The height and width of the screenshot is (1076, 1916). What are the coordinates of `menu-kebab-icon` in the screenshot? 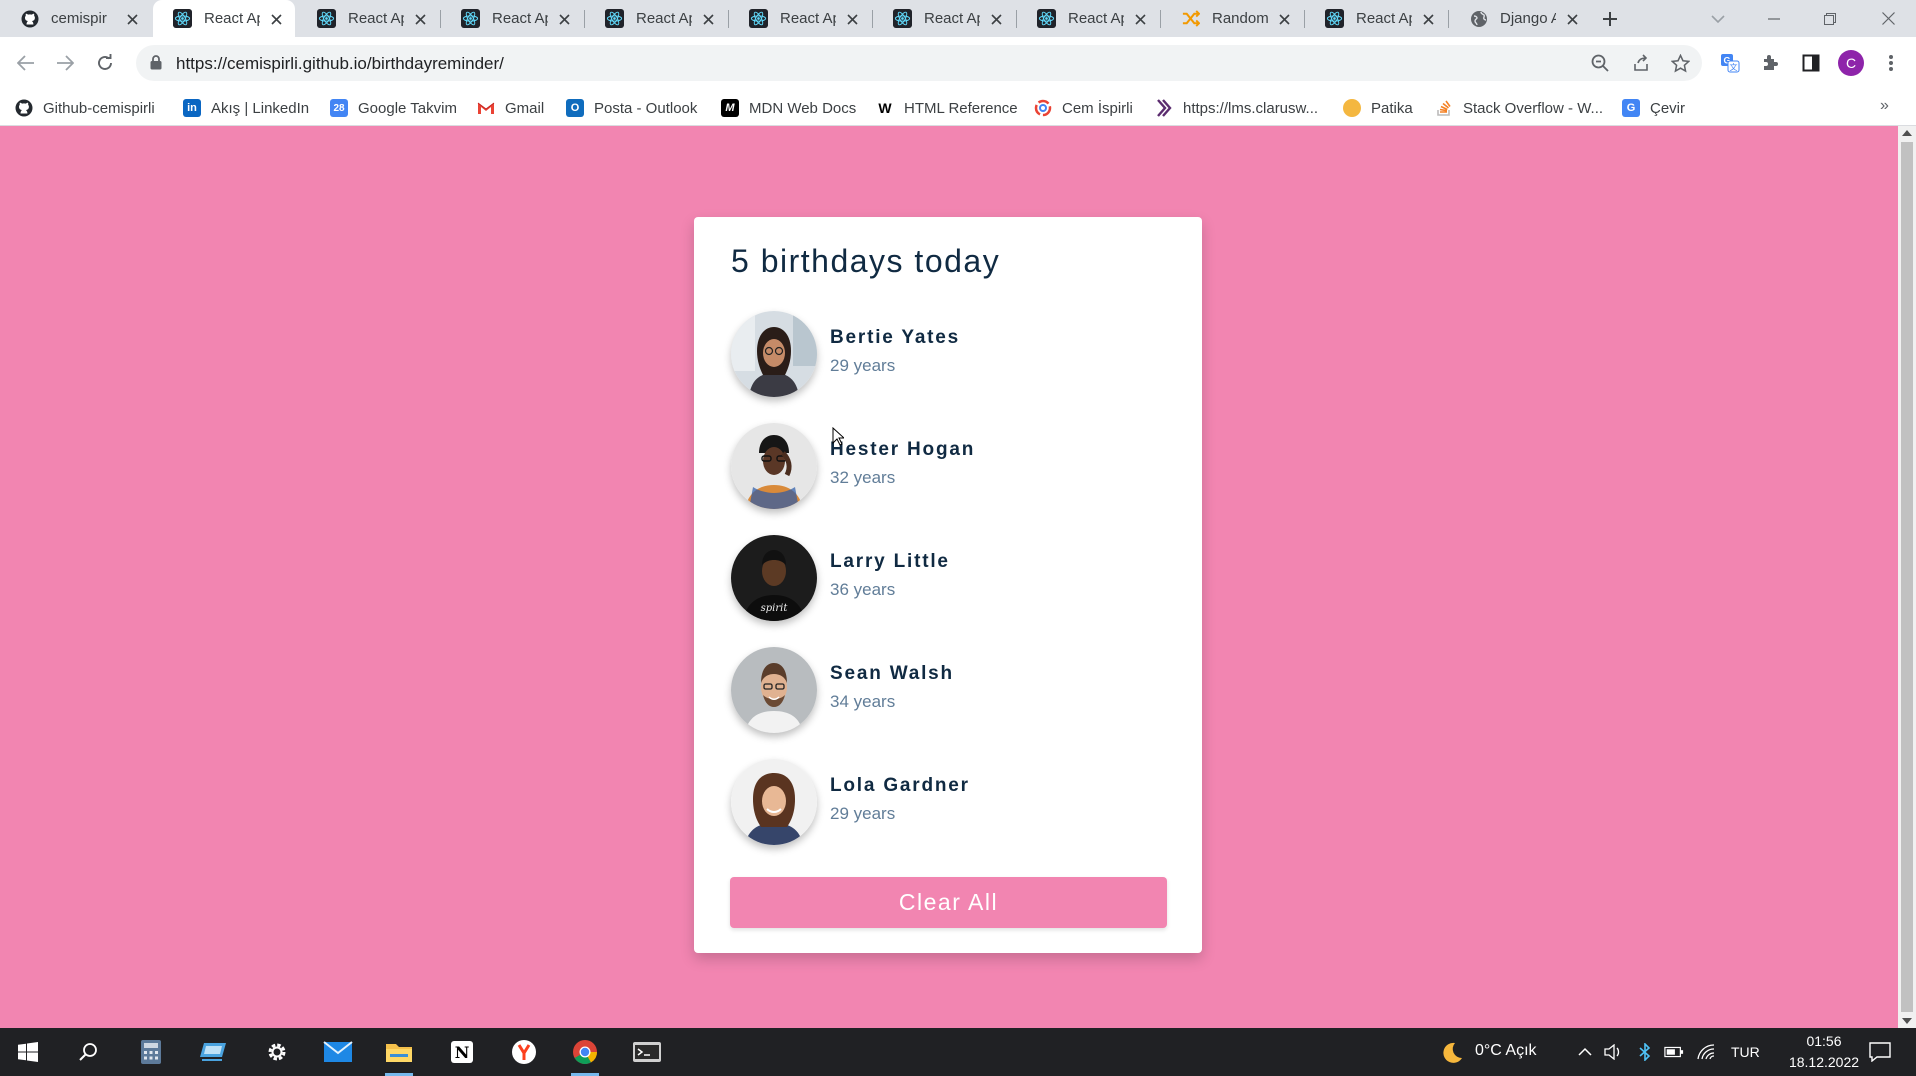 It's located at (1891, 63).